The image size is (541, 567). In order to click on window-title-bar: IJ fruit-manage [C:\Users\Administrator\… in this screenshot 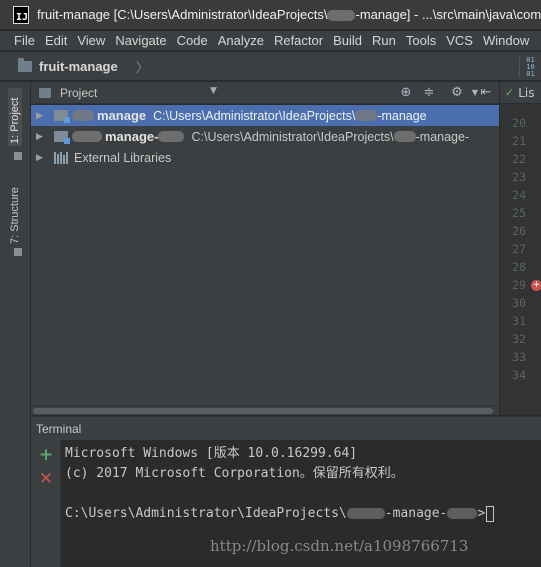, I will do `click(270, 15)`.